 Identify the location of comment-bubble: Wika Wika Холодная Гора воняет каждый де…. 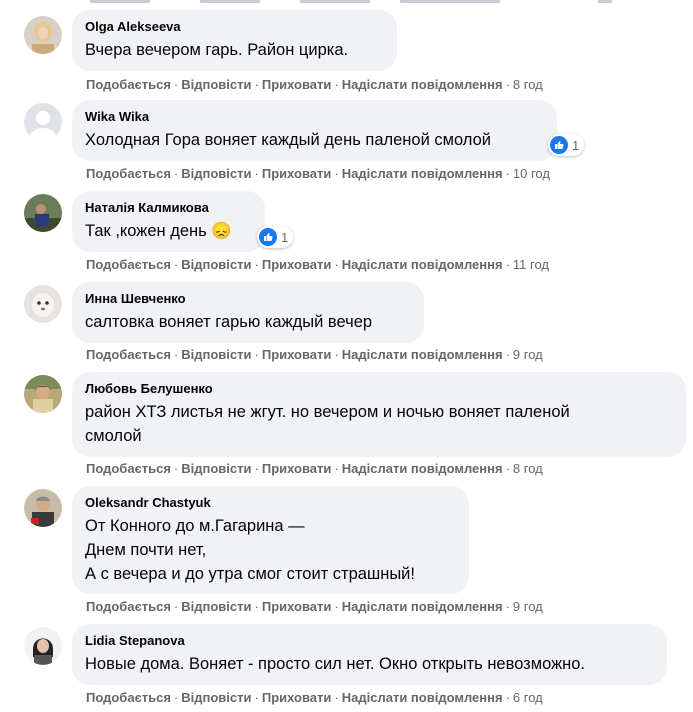
(314, 130).